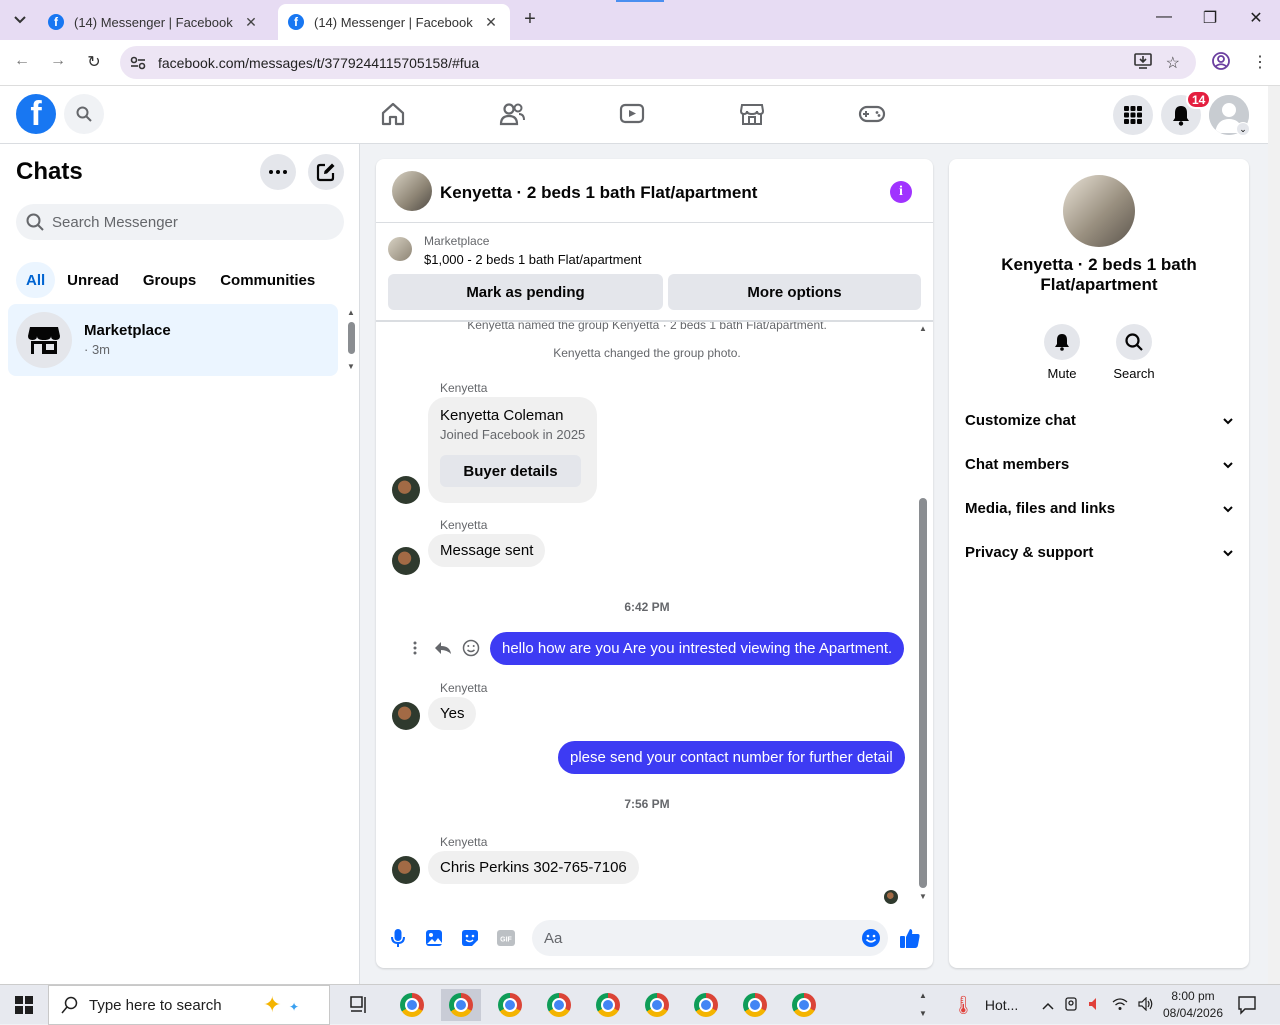  I want to click on tab-search-dropdown, so click(20, 20).